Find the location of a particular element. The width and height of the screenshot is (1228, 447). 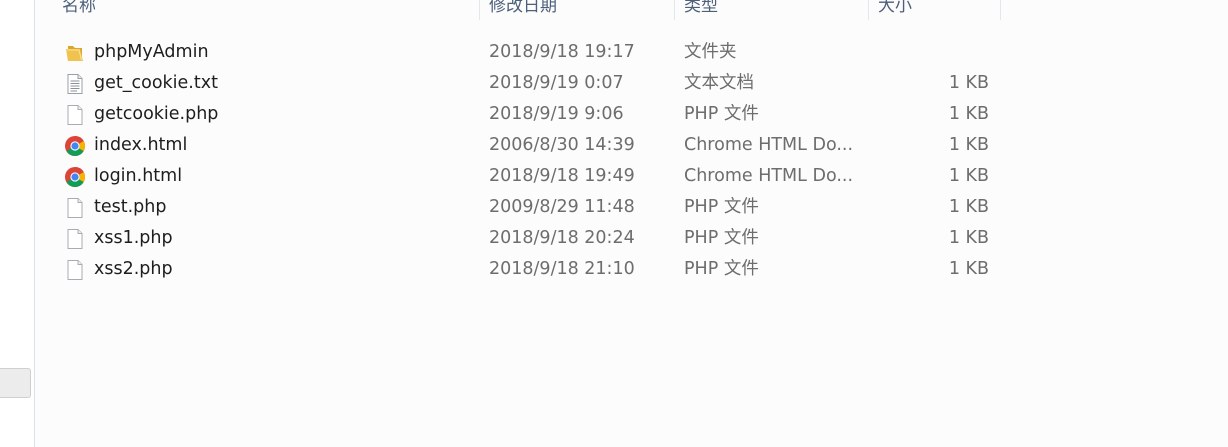

file-name: test.php is located at coordinates (130, 207).